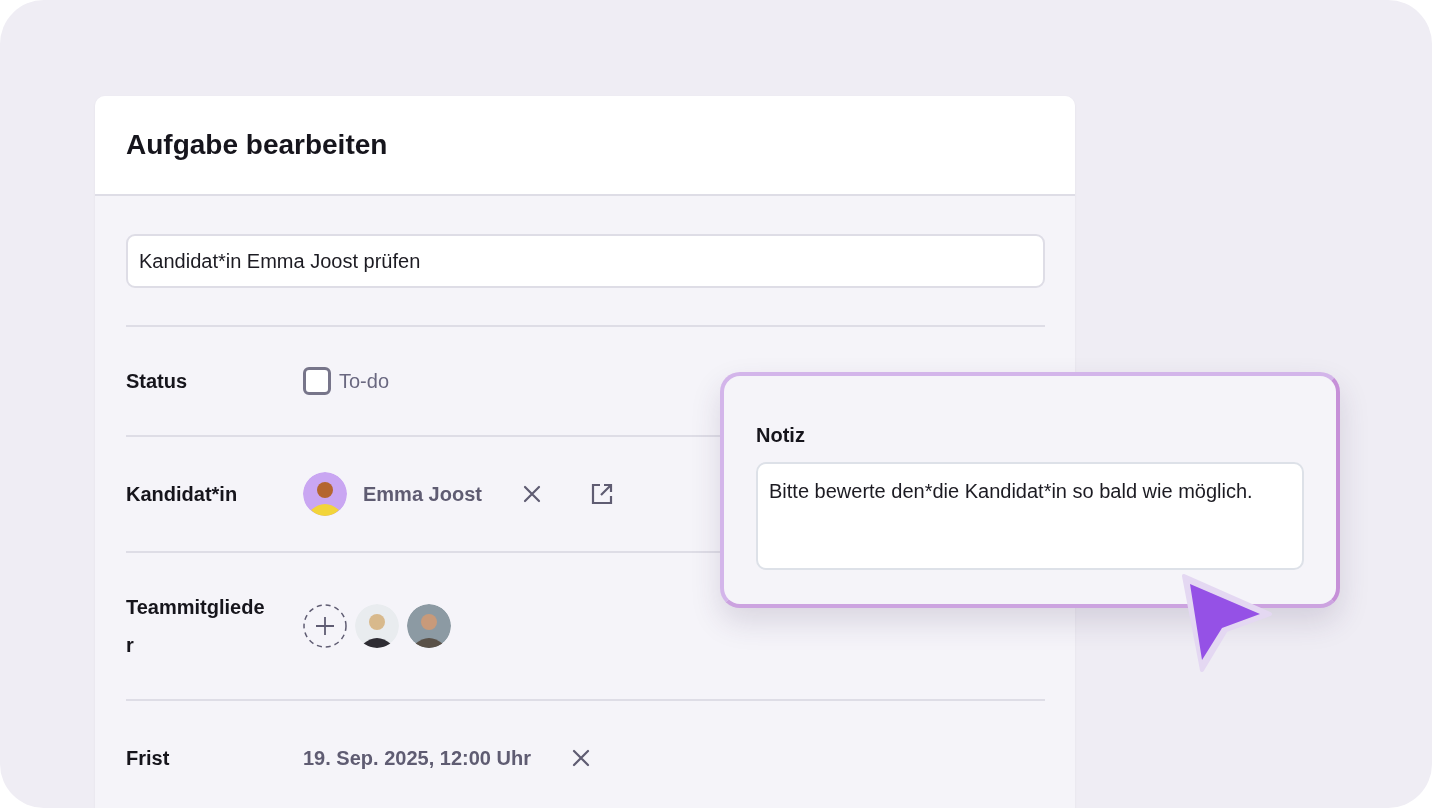  What do you see at coordinates (422, 494) in the screenshot?
I see `candidate-name: Emma Joost` at bounding box center [422, 494].